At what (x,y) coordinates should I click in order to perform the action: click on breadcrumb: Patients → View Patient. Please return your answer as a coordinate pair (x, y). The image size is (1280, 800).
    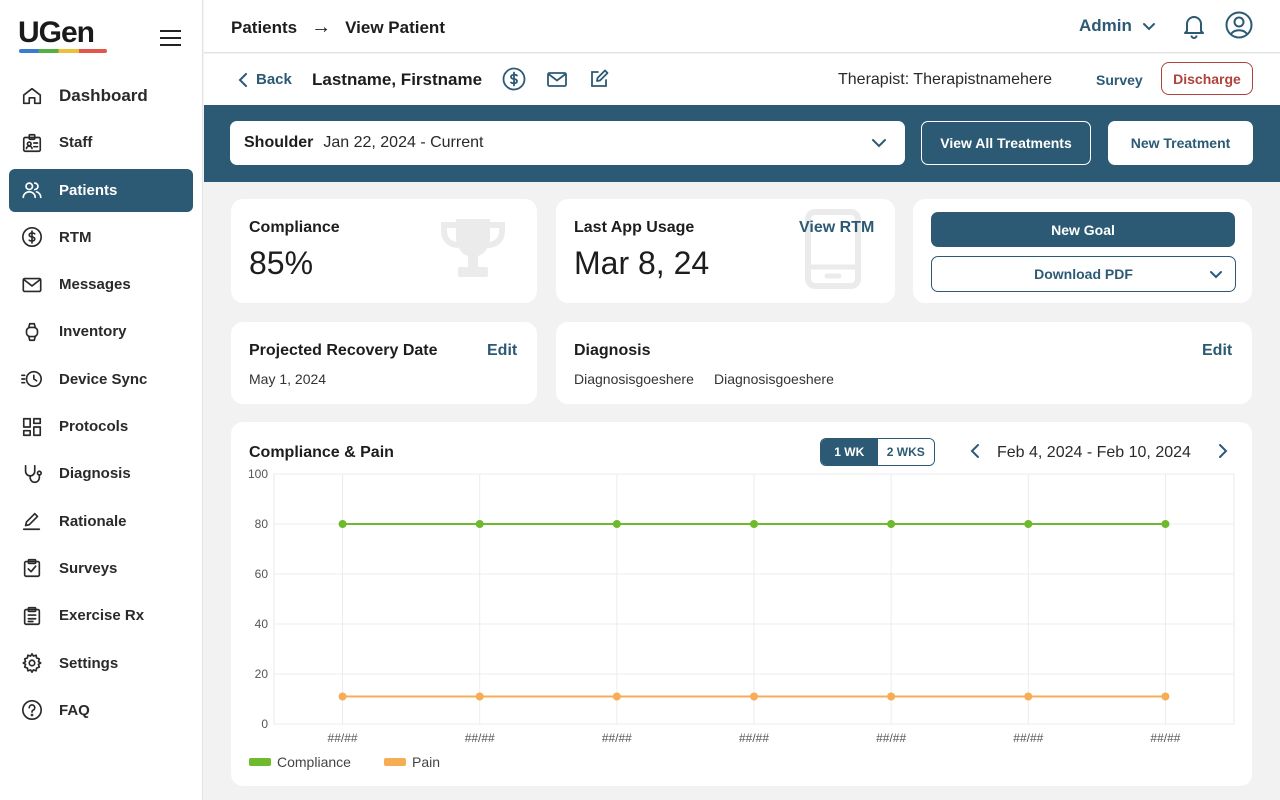
    Looking at the image, I should click on (338, 27).